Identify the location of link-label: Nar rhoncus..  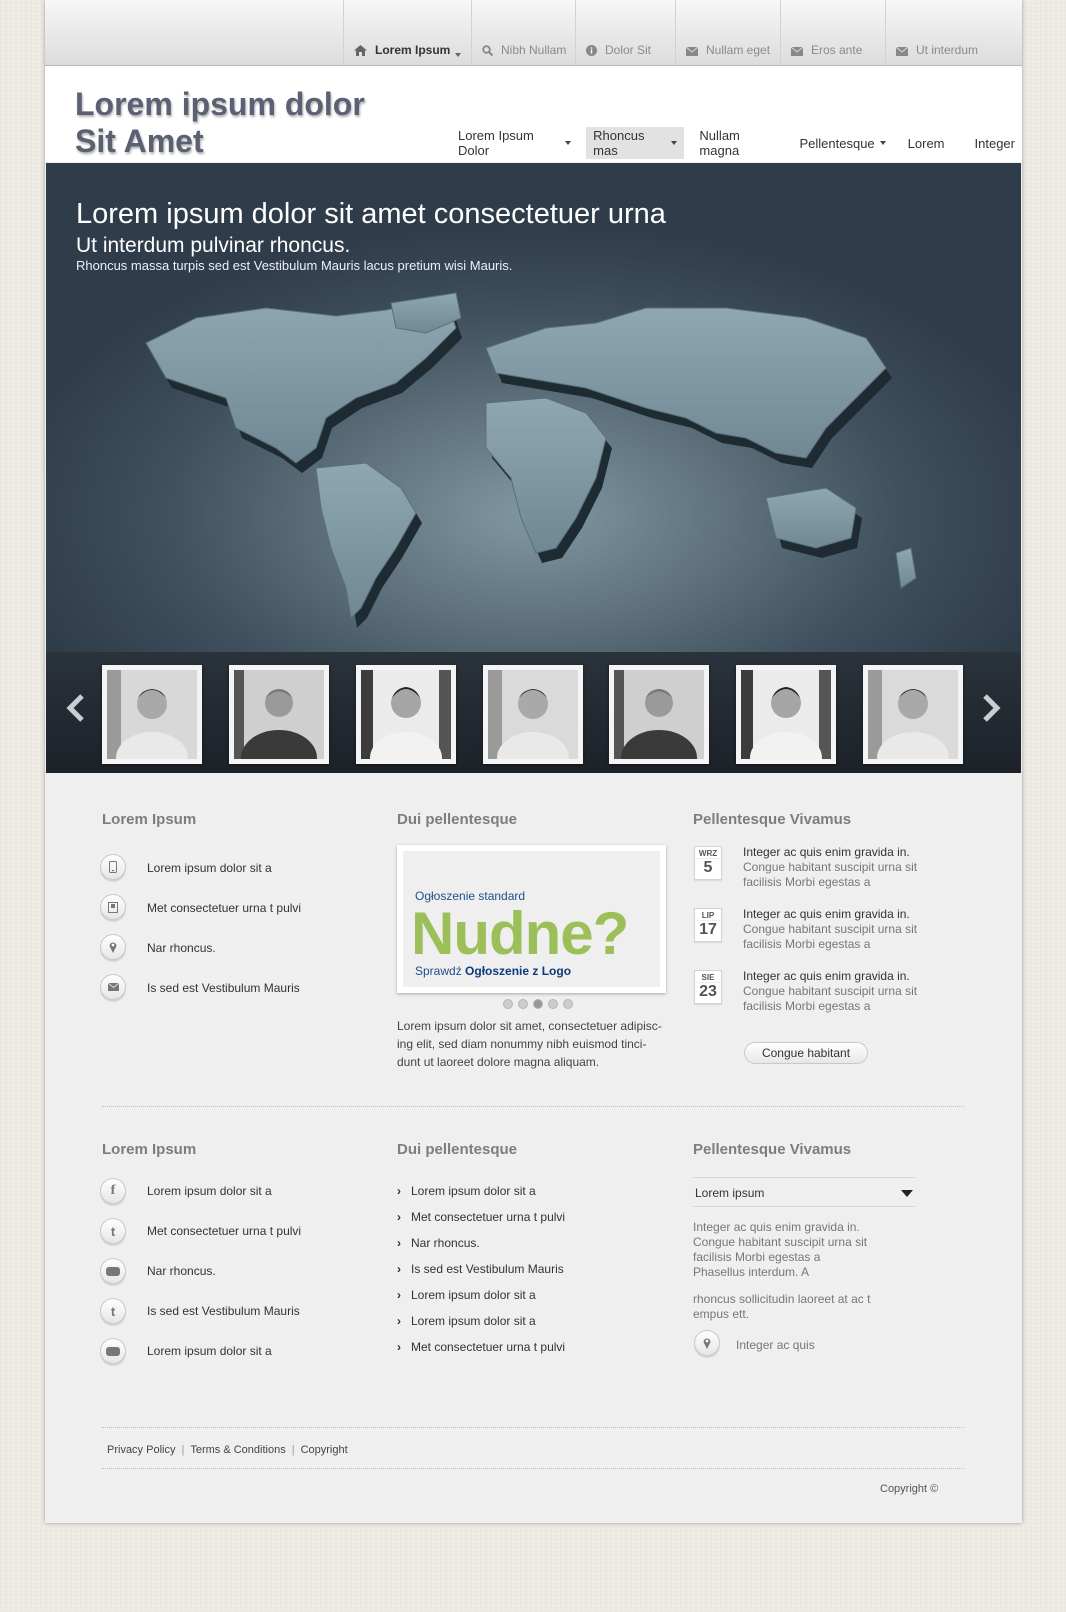
(445, 1243).